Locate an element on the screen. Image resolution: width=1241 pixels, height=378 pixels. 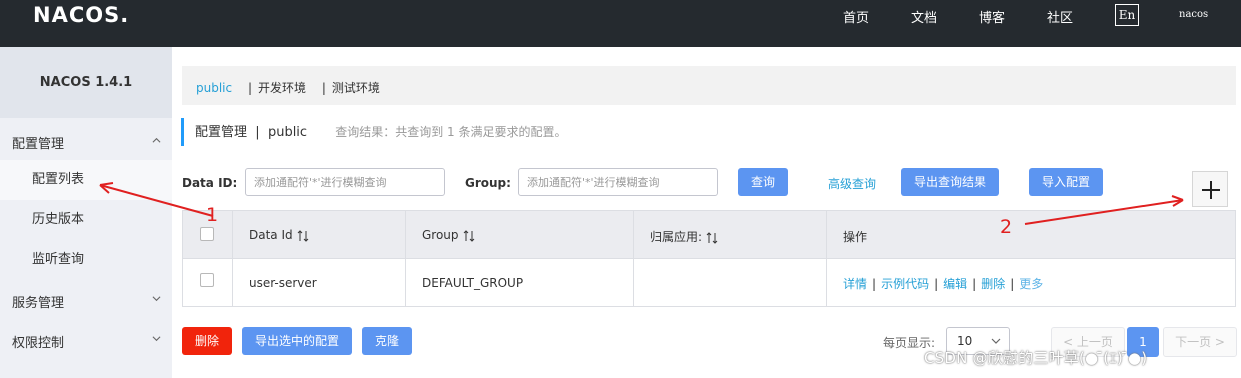
table-header: Data Id Group 归属应用: 操作 is located at coordinates (709, 235).